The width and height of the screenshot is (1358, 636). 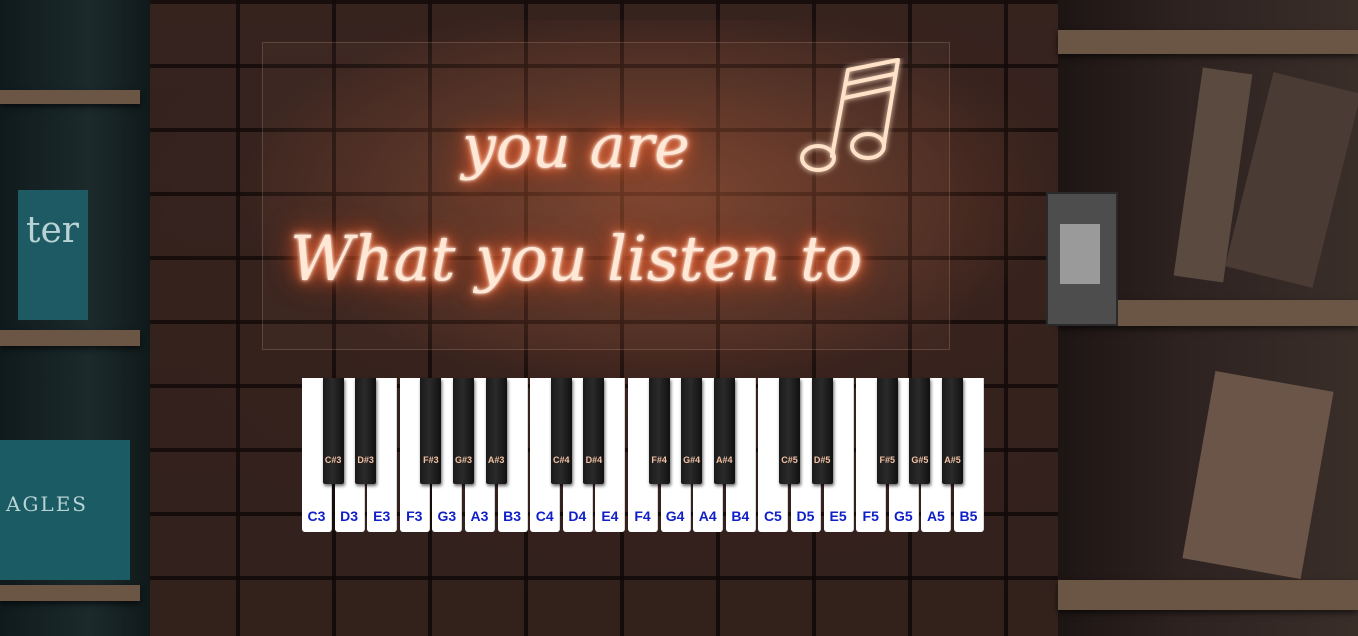 What do you see at coordinates (789, 431) in the screenshot?
I see `piano-key-c-sharp5: C#5` at bounding box center [789, 431].